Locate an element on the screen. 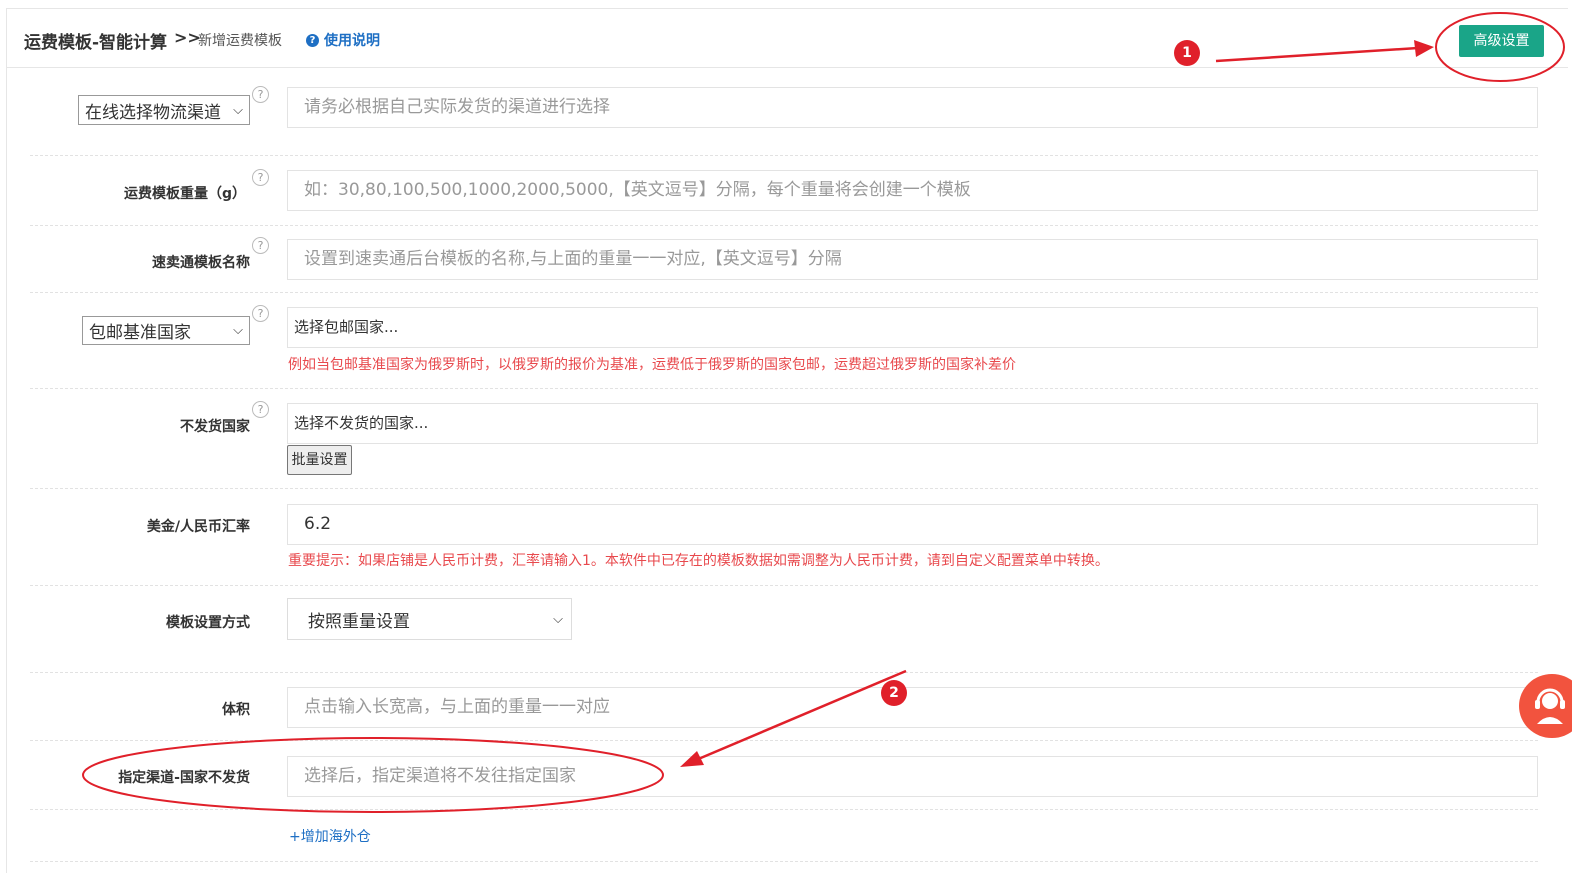  annotation-badge-1: 1 is located at coordinates (1187, 53).